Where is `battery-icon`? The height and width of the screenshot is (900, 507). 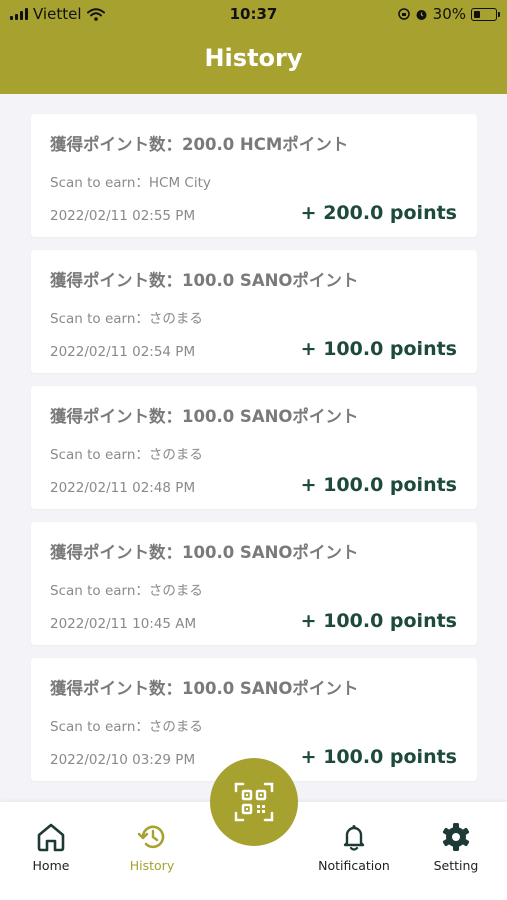
battery-icon is located at coordinates (485, 14).